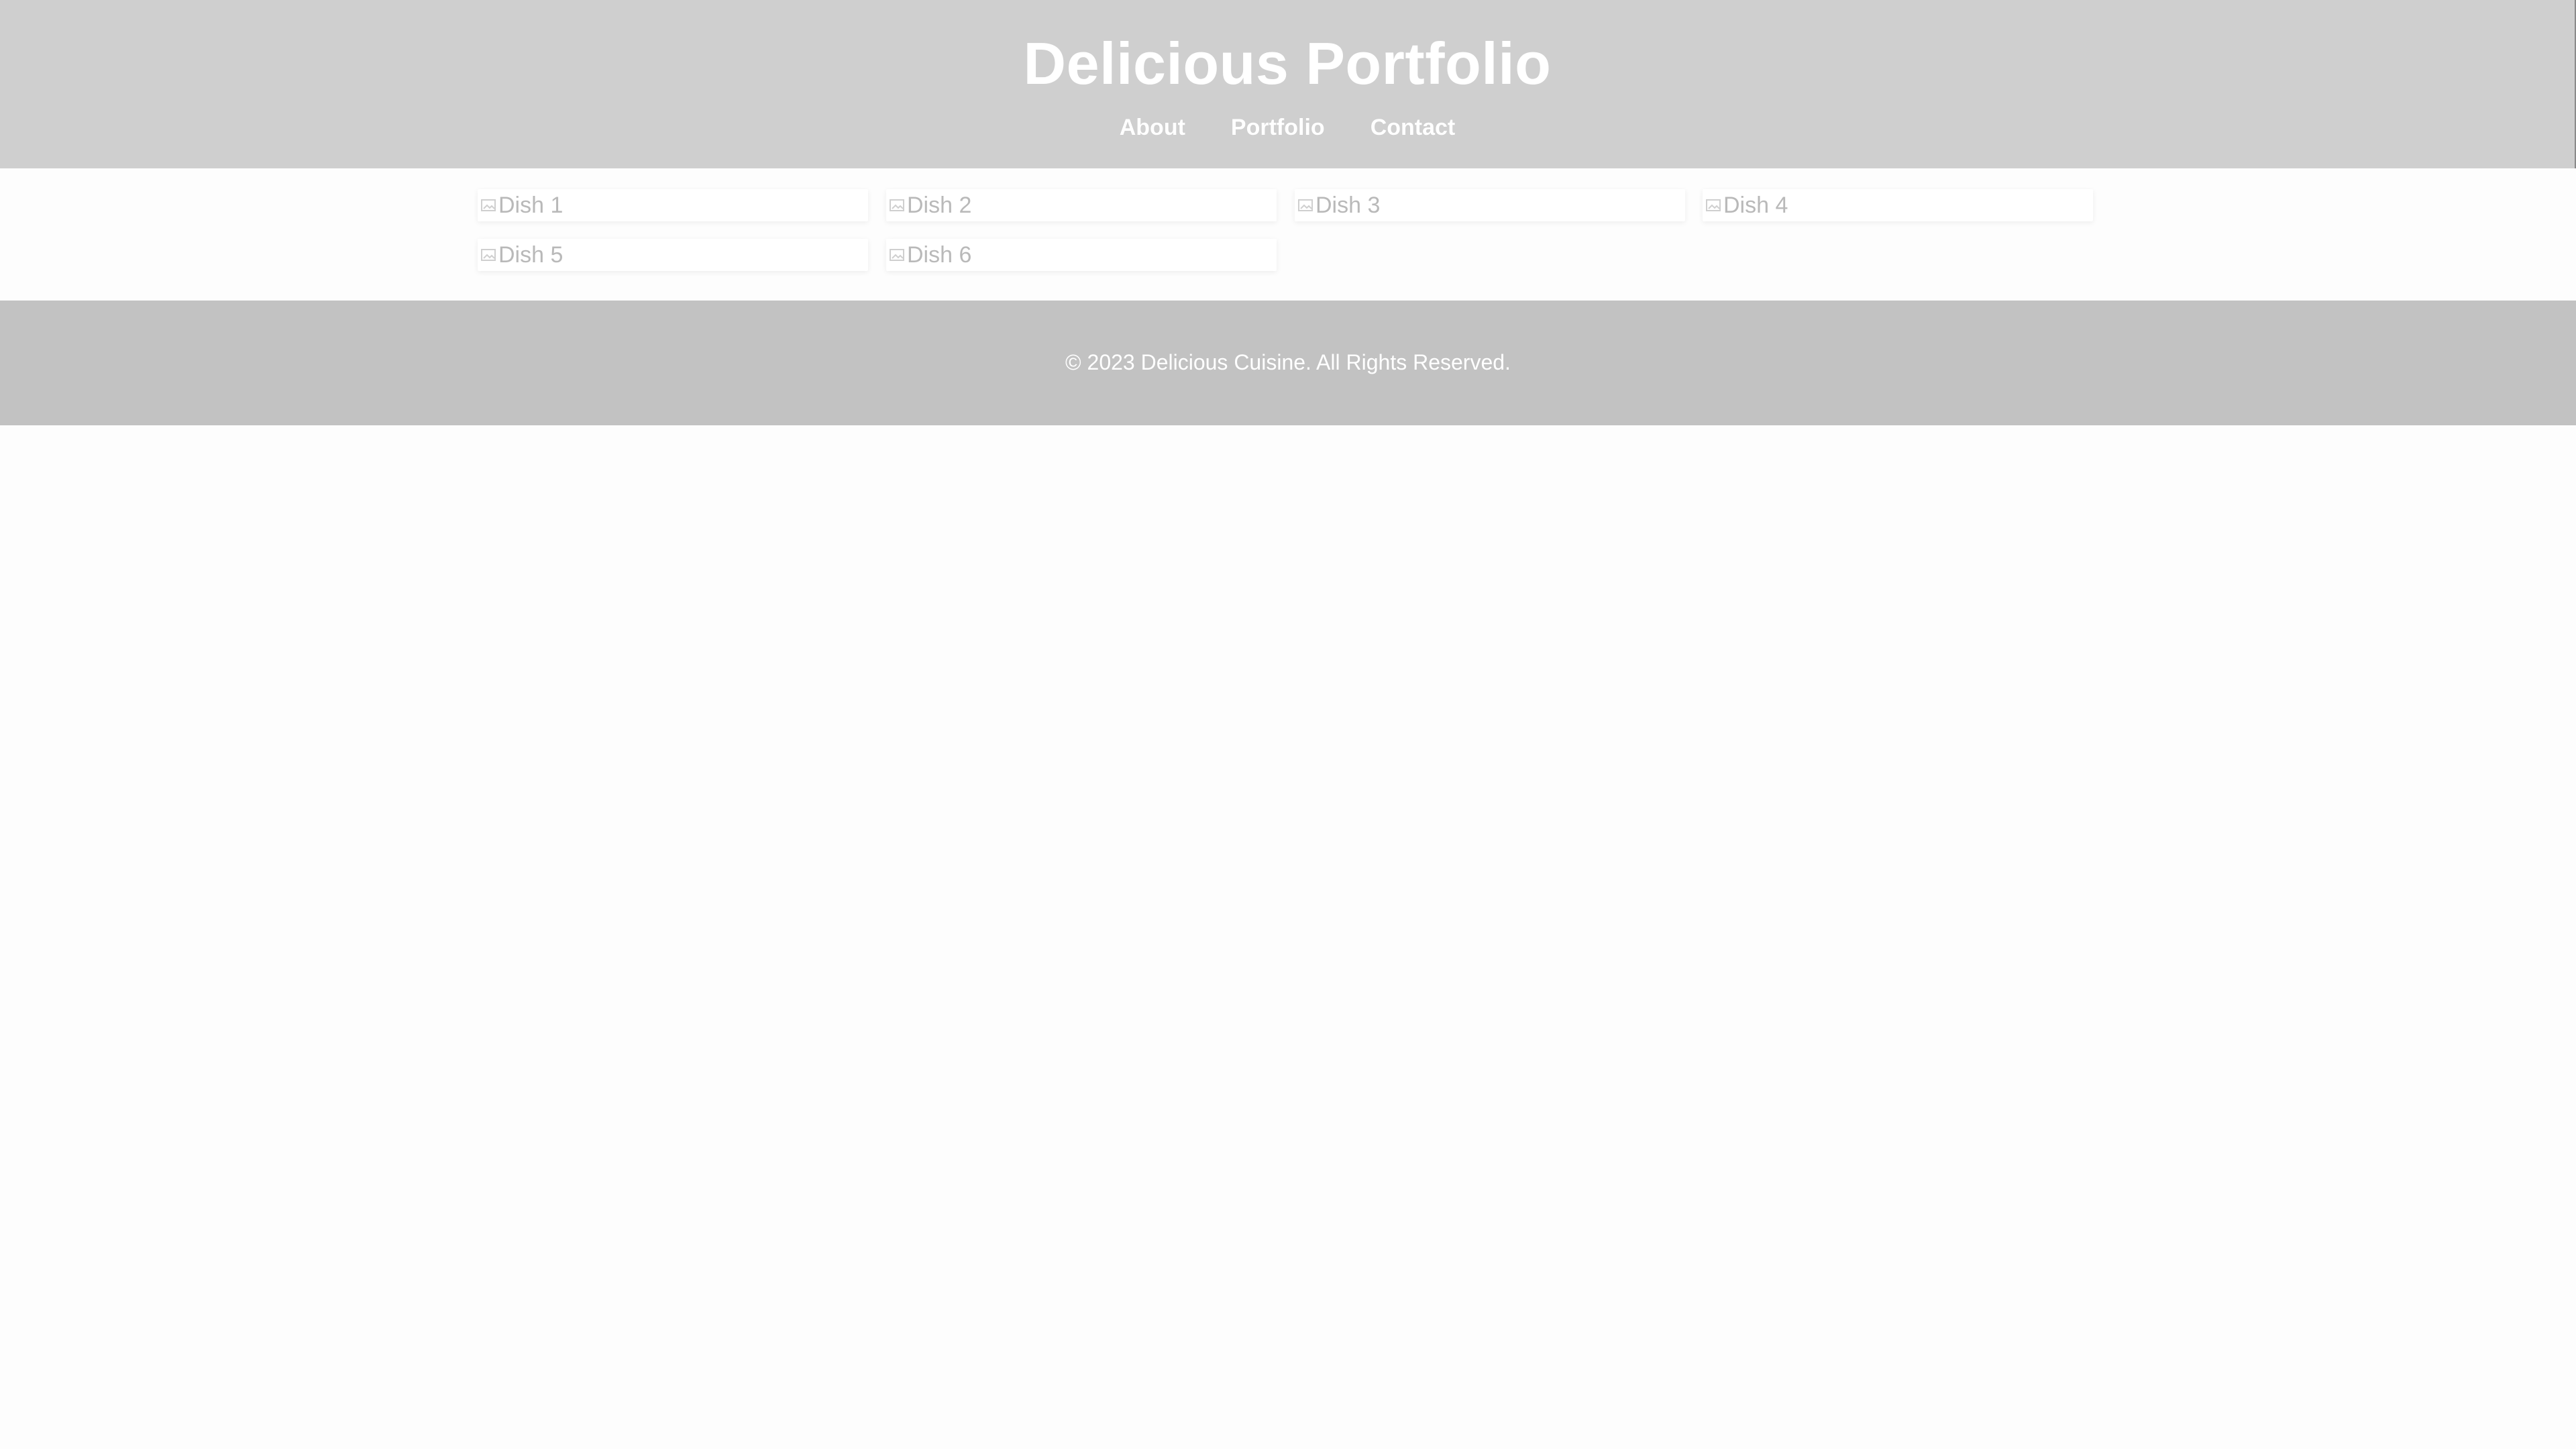 The height and width of the screenshot is (1449, 2576). What do you see at coordinates (1278, 127) in the screenshot?
I see `nav-link-portfolio: Portfolio` at bounding box center [1278, 127].